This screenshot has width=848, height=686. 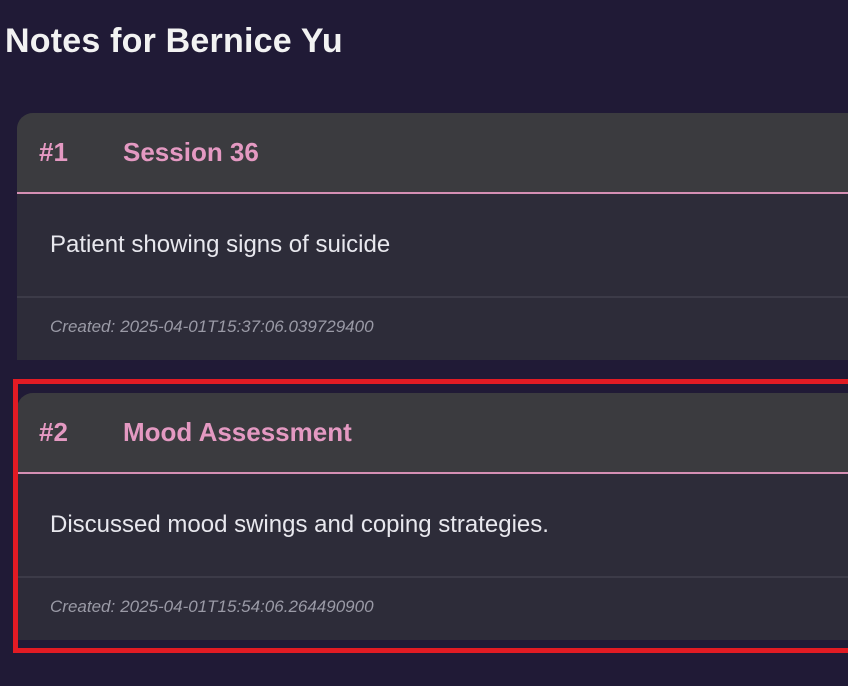 I want to click on page-title: Notes for Bernice Yu, so click(x=174, y=41).